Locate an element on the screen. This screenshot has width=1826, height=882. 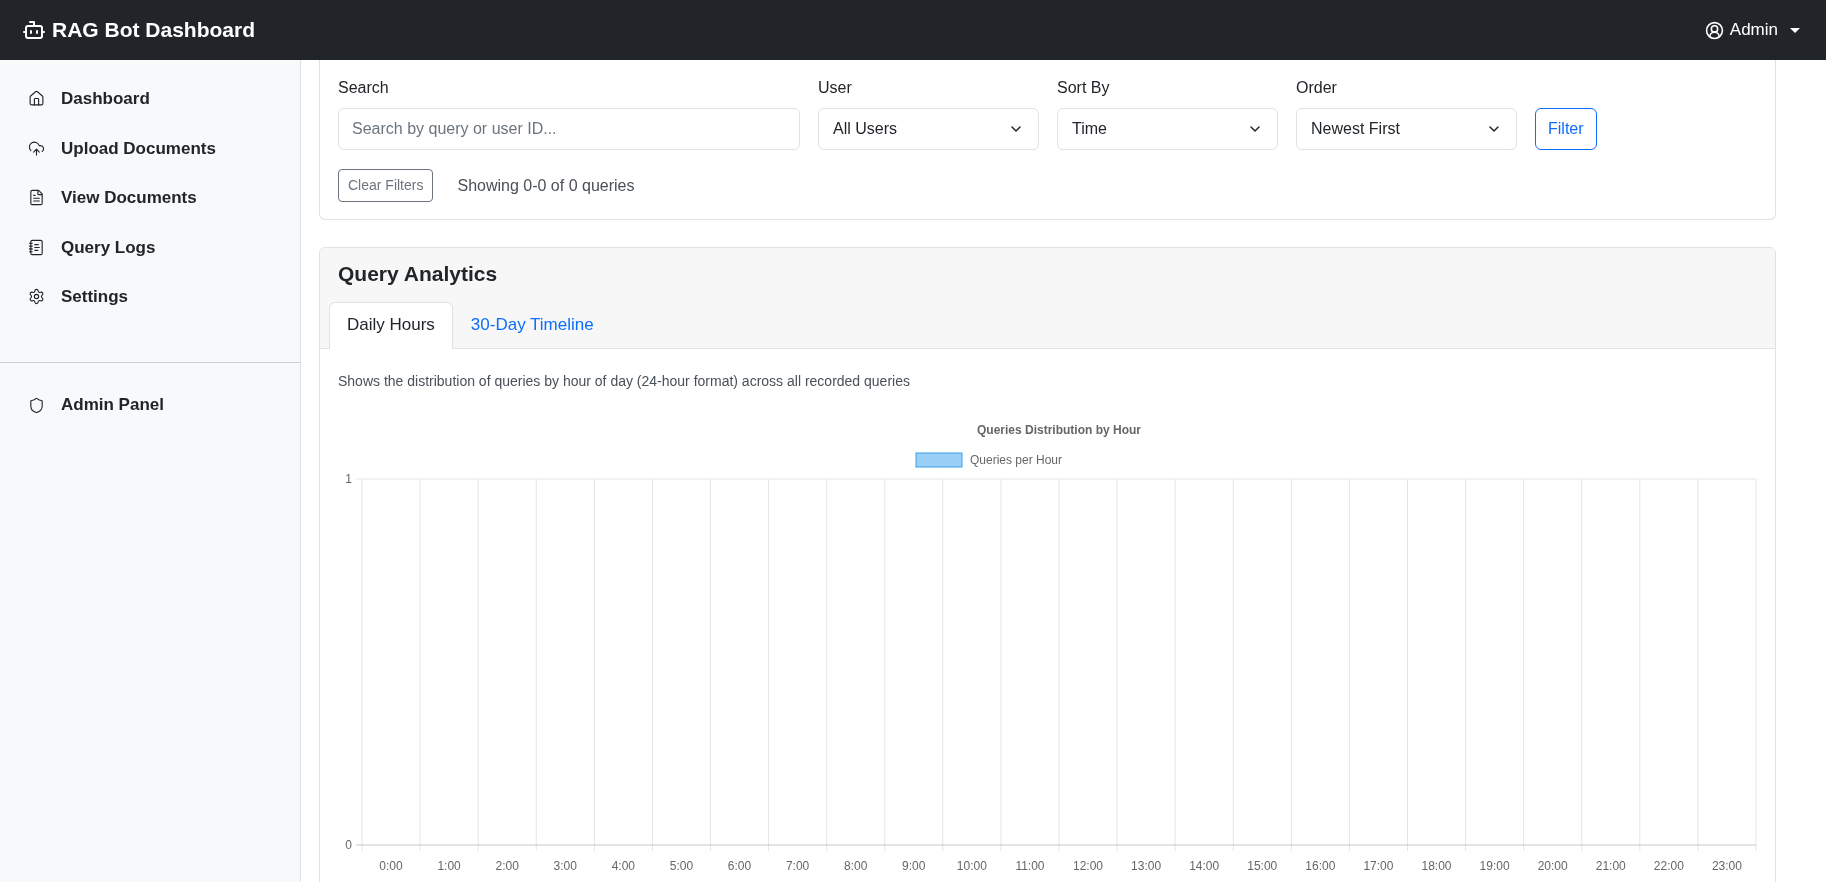
x-tick-label: 6:00 is located at coordinates (739, 865).